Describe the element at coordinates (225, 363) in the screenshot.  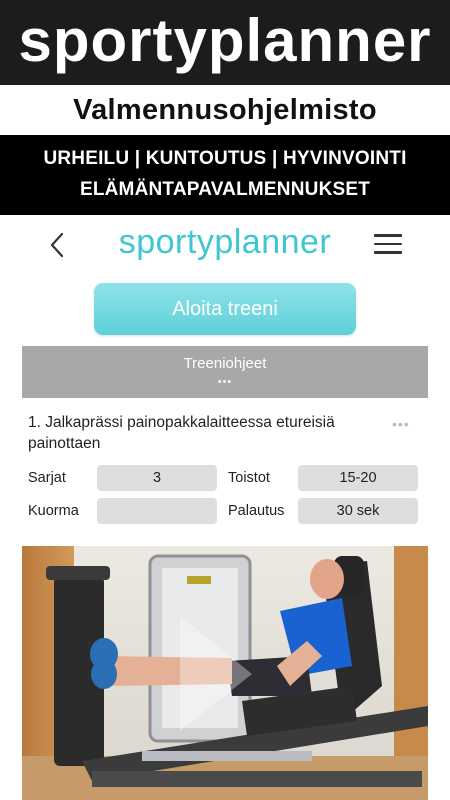
I see `instructions-title: Treeniohjeet` at that location.